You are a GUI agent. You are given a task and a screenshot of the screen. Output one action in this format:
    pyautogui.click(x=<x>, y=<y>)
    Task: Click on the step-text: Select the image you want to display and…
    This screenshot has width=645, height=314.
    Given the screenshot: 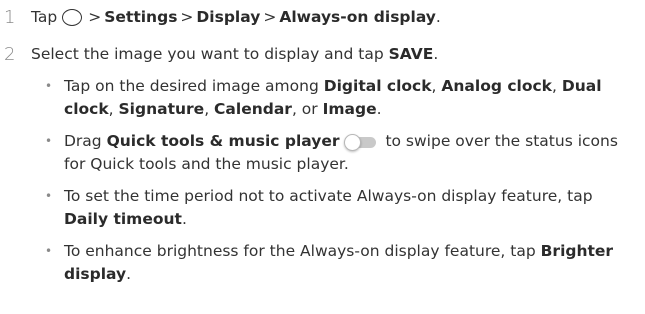 What is the action you would take?
    pyautogui.click(x=235, y=54)
    